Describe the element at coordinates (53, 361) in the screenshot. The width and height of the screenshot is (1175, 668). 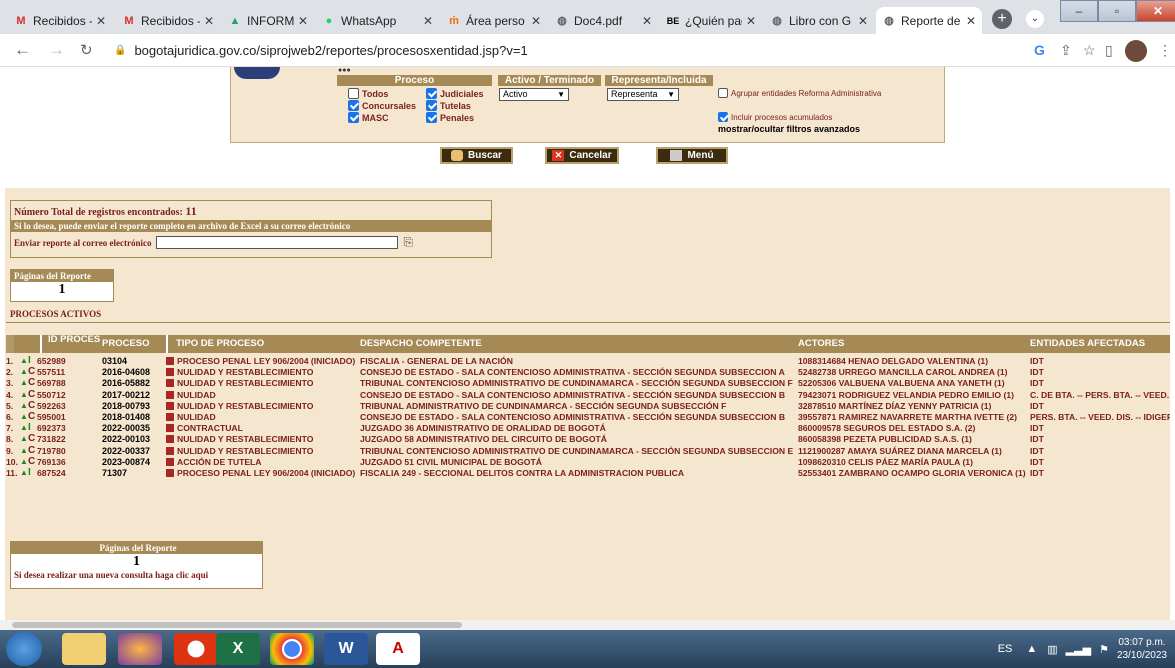
I see `process-id-link: 652989` at that location.